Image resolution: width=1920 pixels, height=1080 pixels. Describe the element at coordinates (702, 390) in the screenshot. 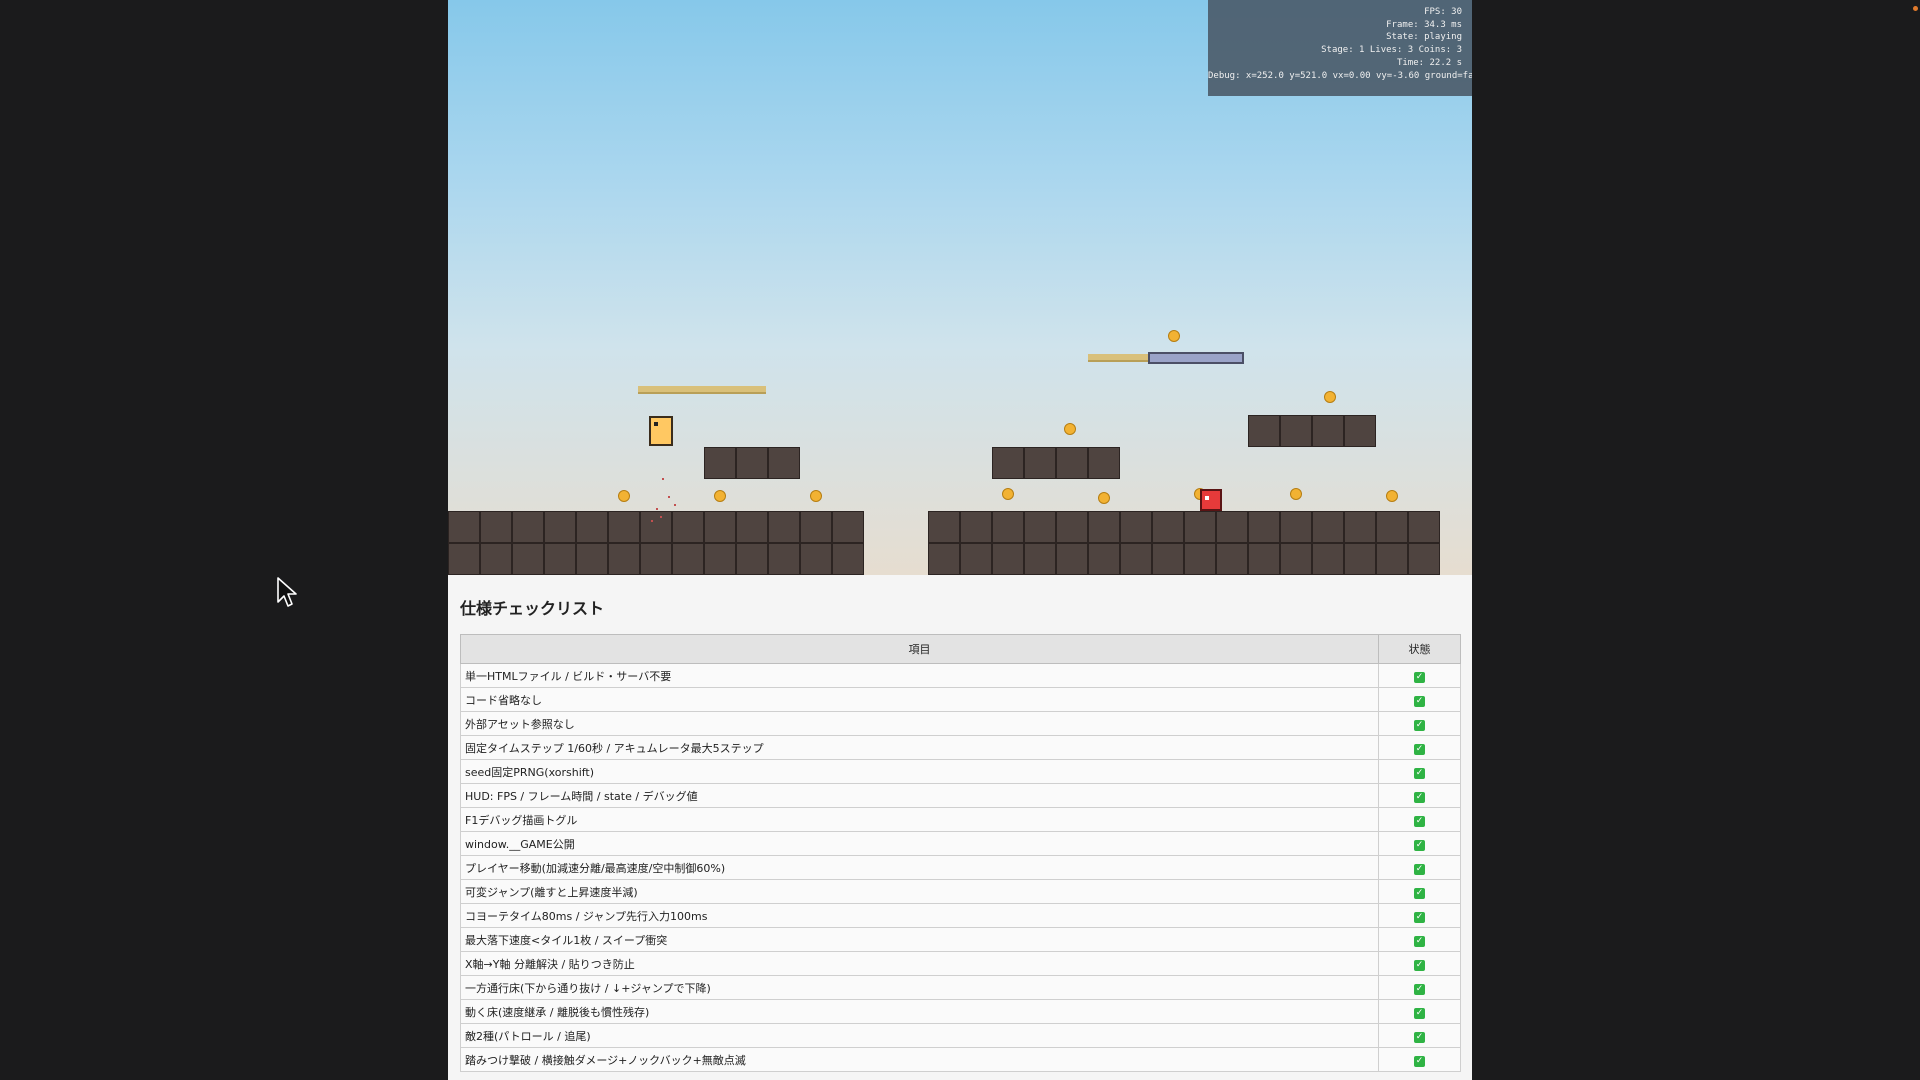

I see `oneway-platform` at that location.